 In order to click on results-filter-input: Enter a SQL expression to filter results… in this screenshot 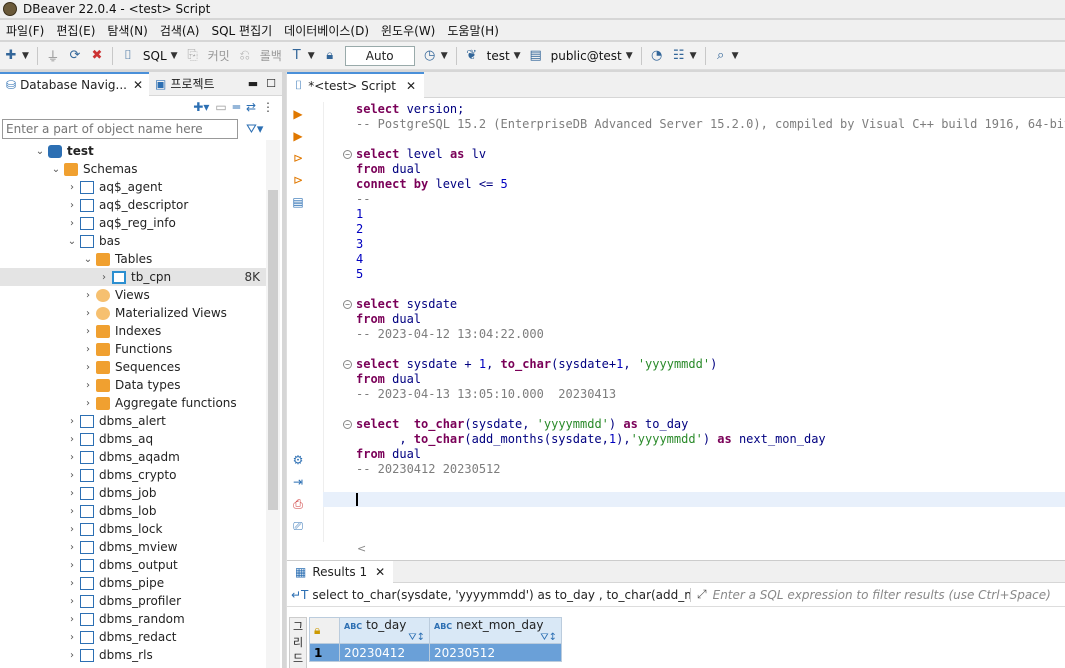, I will do `click(882, 595)`.